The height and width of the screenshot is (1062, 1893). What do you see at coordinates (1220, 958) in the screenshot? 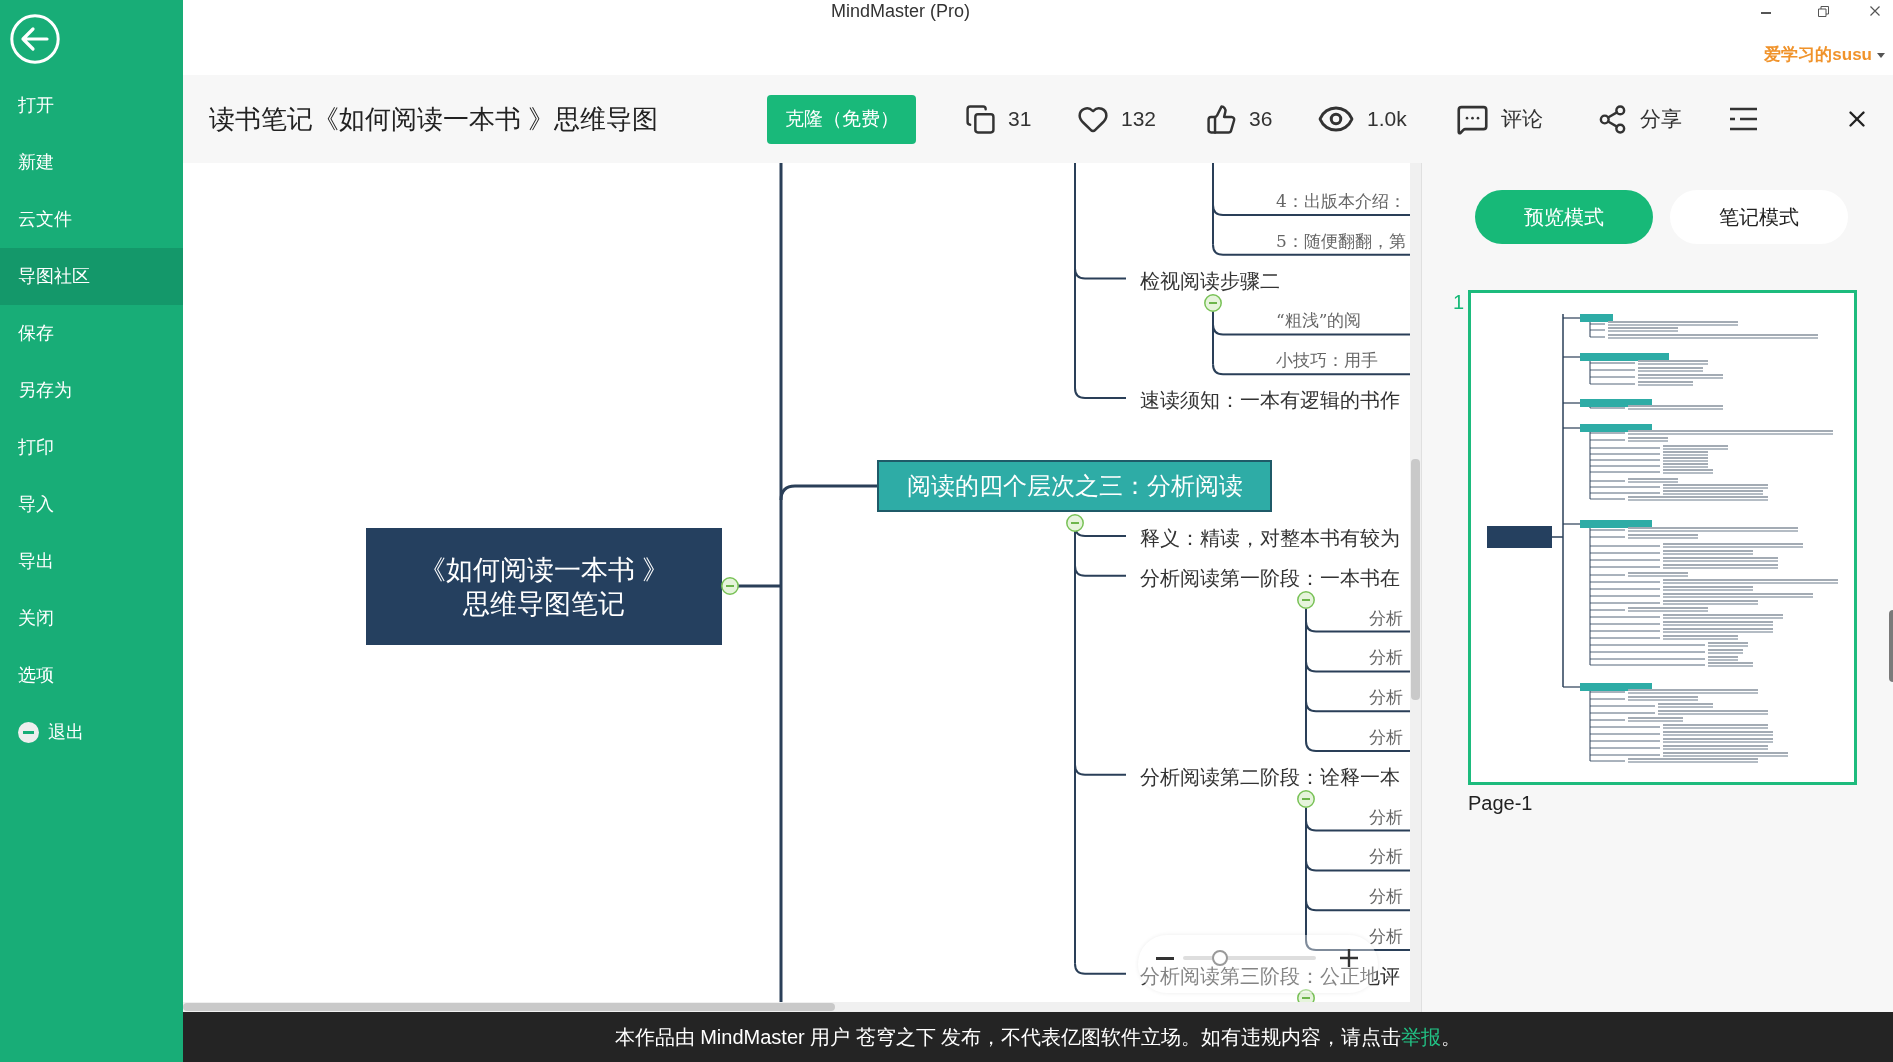
I see `slider-thumb` at bounding box center [1220, 958].